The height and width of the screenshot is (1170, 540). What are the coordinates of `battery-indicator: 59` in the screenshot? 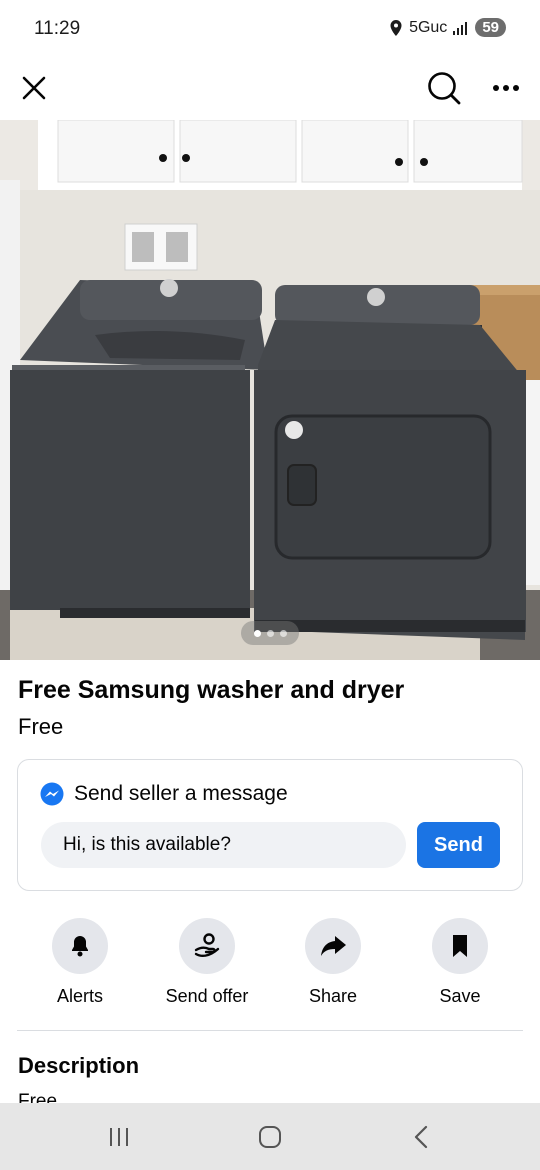 It's located at (490, 27).